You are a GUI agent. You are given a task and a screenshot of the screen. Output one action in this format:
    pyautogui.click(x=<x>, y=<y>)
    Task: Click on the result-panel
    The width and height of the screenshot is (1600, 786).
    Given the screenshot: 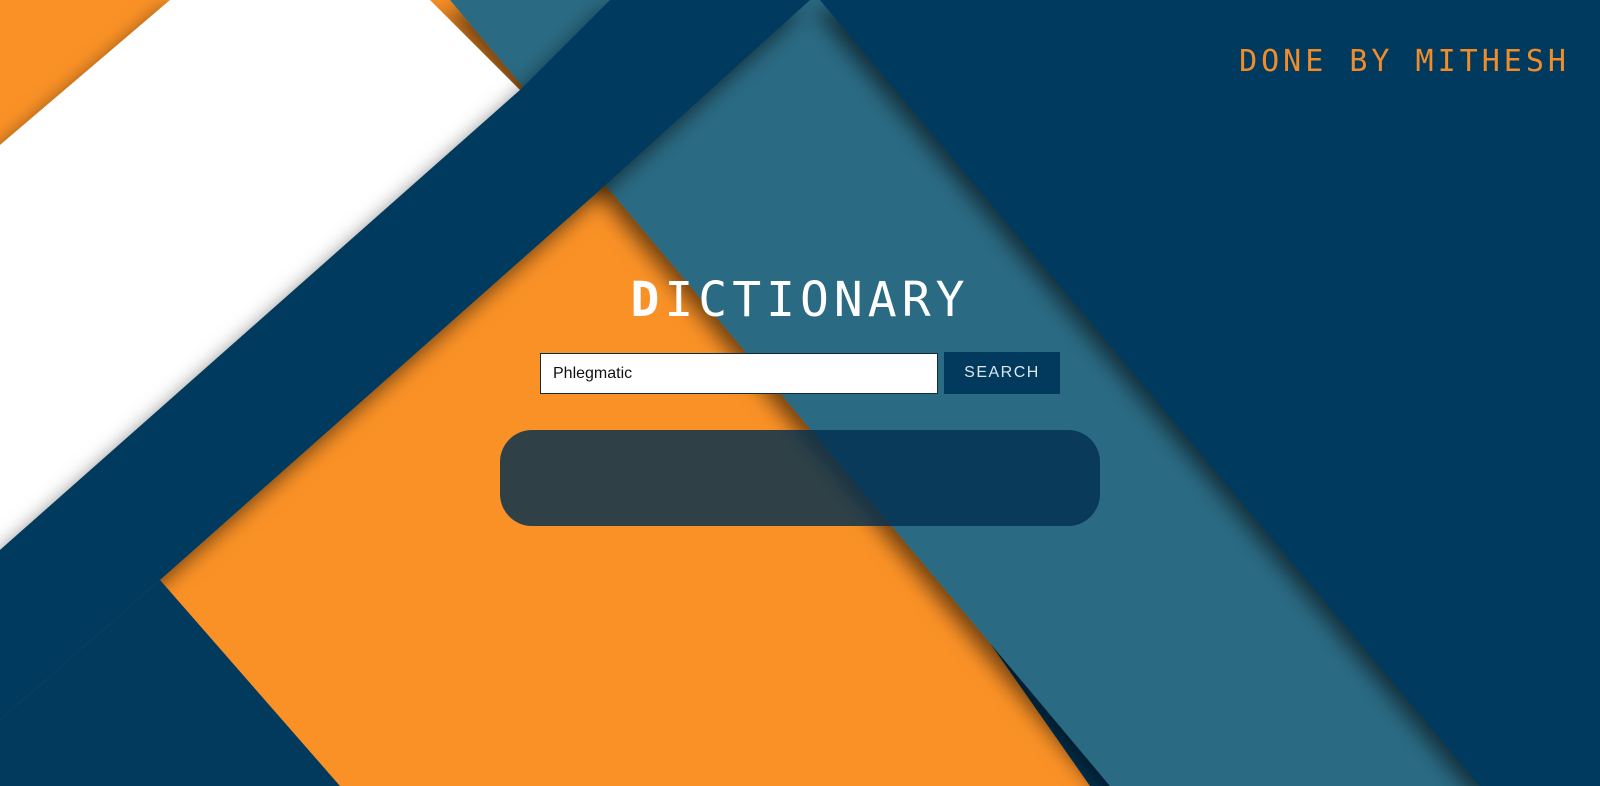 What is the action you would take?
    pyautogui.click(x=800, y=478)
    